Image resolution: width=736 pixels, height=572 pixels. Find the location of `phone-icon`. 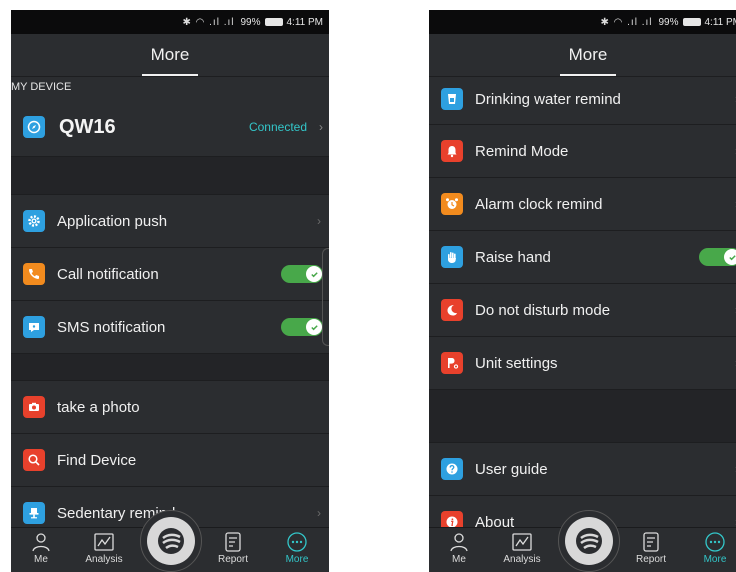

phone-icon is located at coordinates (34, 274).